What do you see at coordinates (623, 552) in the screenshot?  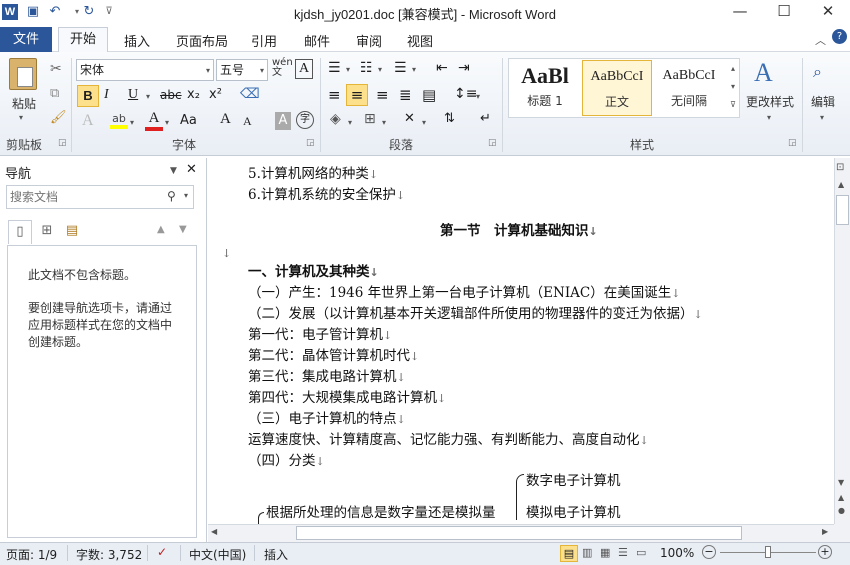 I see `outline-view-icon: ☰` at bounding box center [623, 552].